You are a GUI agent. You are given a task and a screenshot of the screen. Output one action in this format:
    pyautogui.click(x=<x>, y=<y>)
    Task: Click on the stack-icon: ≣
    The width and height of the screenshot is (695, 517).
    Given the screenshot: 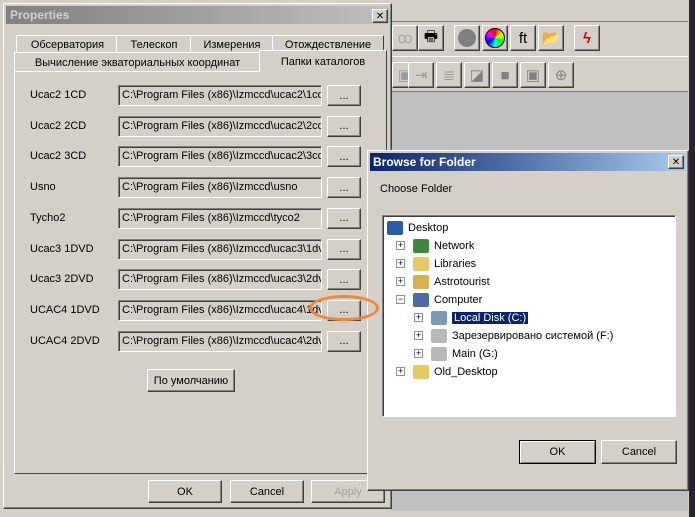 What is the action you would take?
    pyautogui.click(x=449, y=75)
    